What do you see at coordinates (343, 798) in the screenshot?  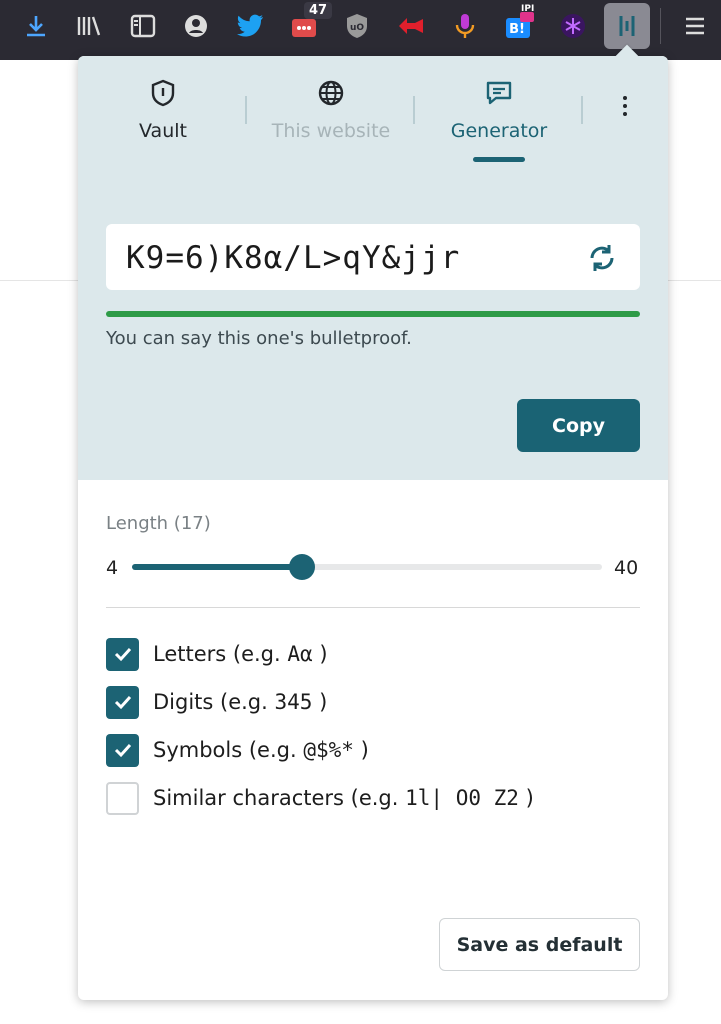 I see `option-label: Similar characters (e.g. 1l| O0 Z2 )` at bounding box center [343, 798].